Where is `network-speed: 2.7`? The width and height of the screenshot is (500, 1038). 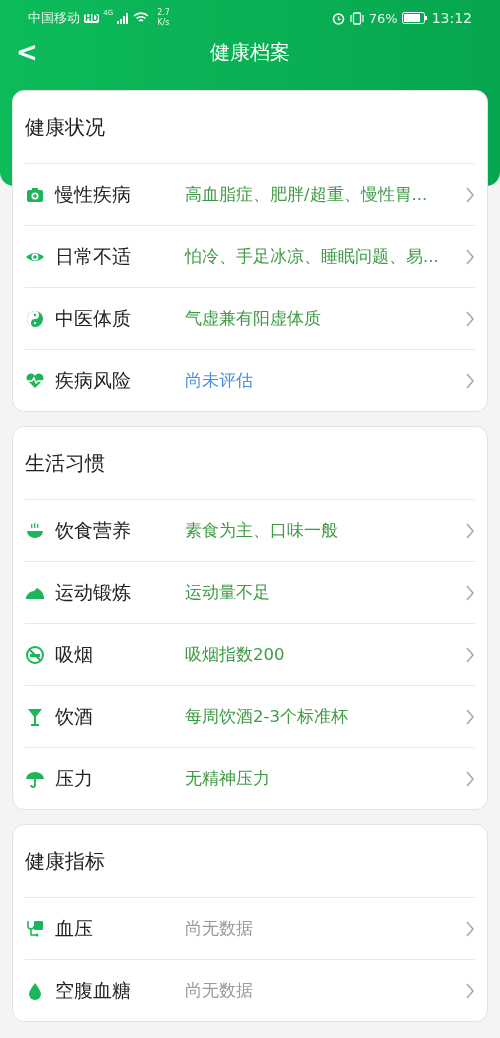
network-speed: 2.7 is located at coordinates (163, 13).